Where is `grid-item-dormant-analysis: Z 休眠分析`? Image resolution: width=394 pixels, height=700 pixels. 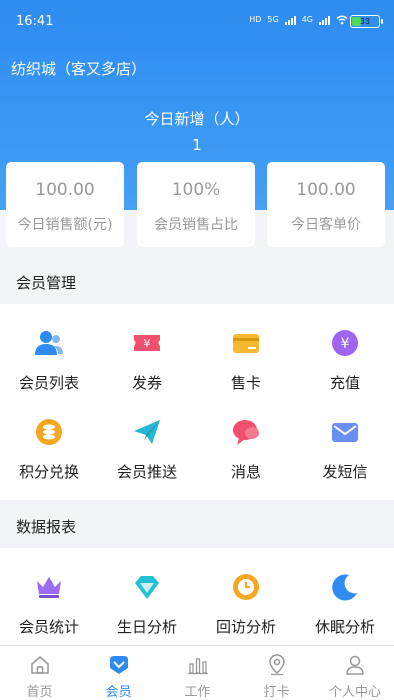 grid-item-dormant-analysis: Z 休眠分析 is located at coordinates (345, 604).